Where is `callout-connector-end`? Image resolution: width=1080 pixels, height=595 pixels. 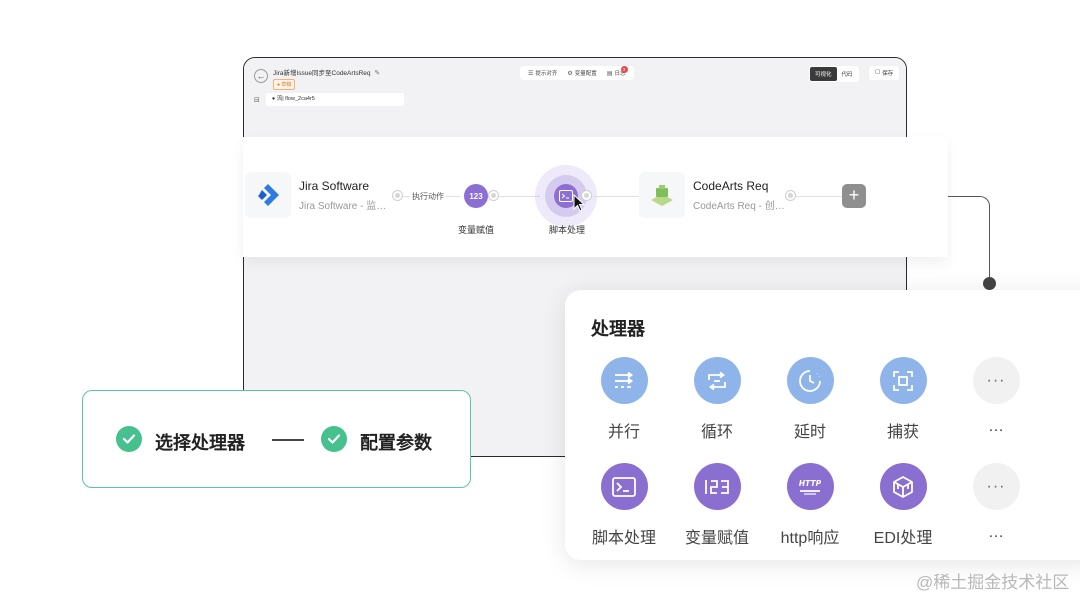 callout-connector-end is located at coordinates (989, 283).